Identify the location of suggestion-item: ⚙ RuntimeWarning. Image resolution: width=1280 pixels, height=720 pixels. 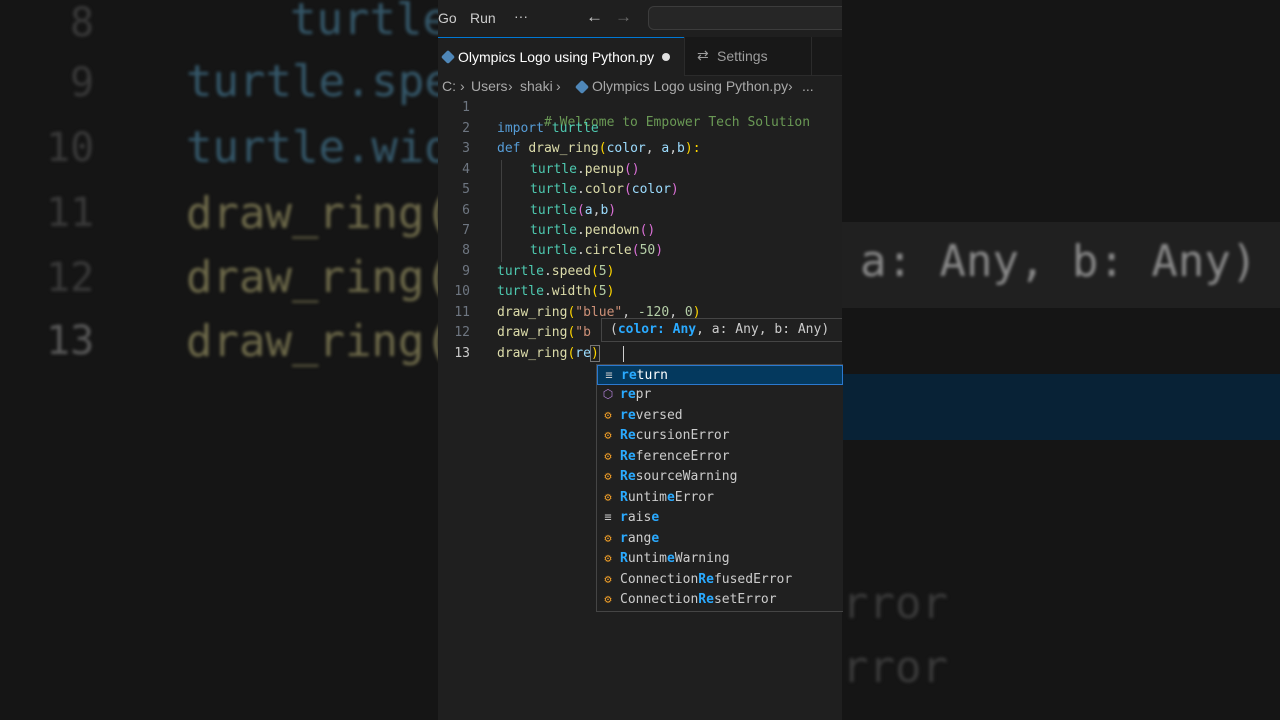
(720, 559).